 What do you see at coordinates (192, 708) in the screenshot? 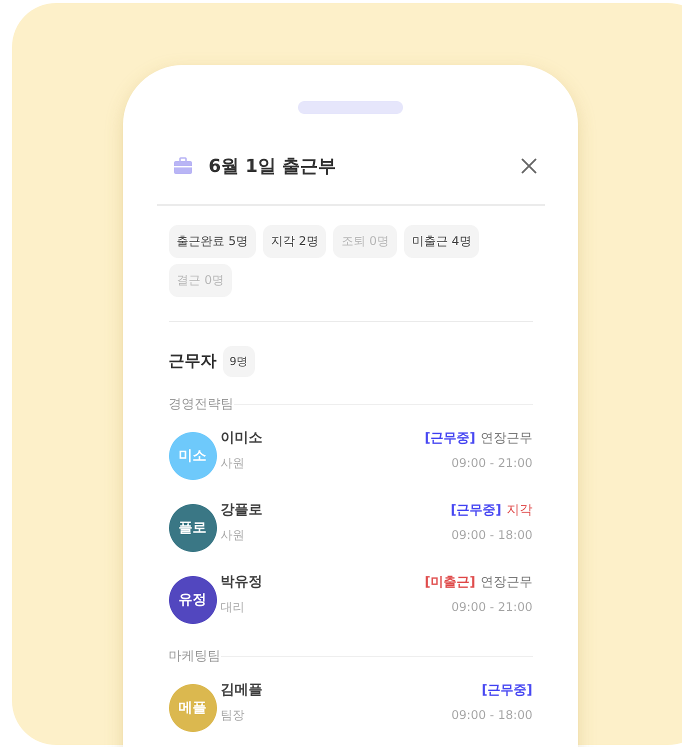
I see `avatar: 메플` at bounding box center [192, 708].